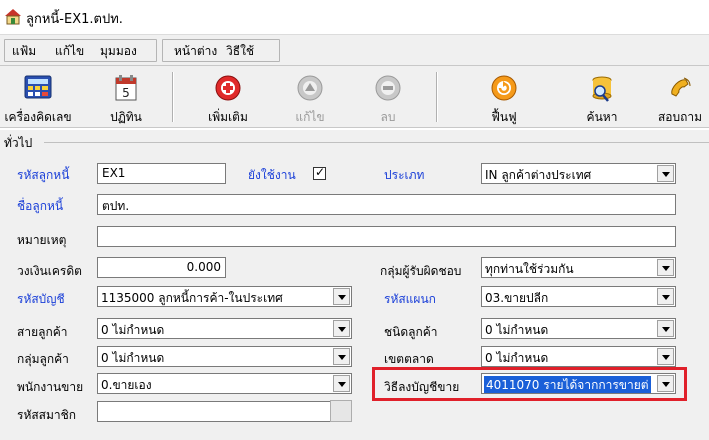  What do you see at coordinates (133, 358) in the screenshot?
I see `customer-group-value: 0 ไม่กำหนด` at bounding box center [133, 358].